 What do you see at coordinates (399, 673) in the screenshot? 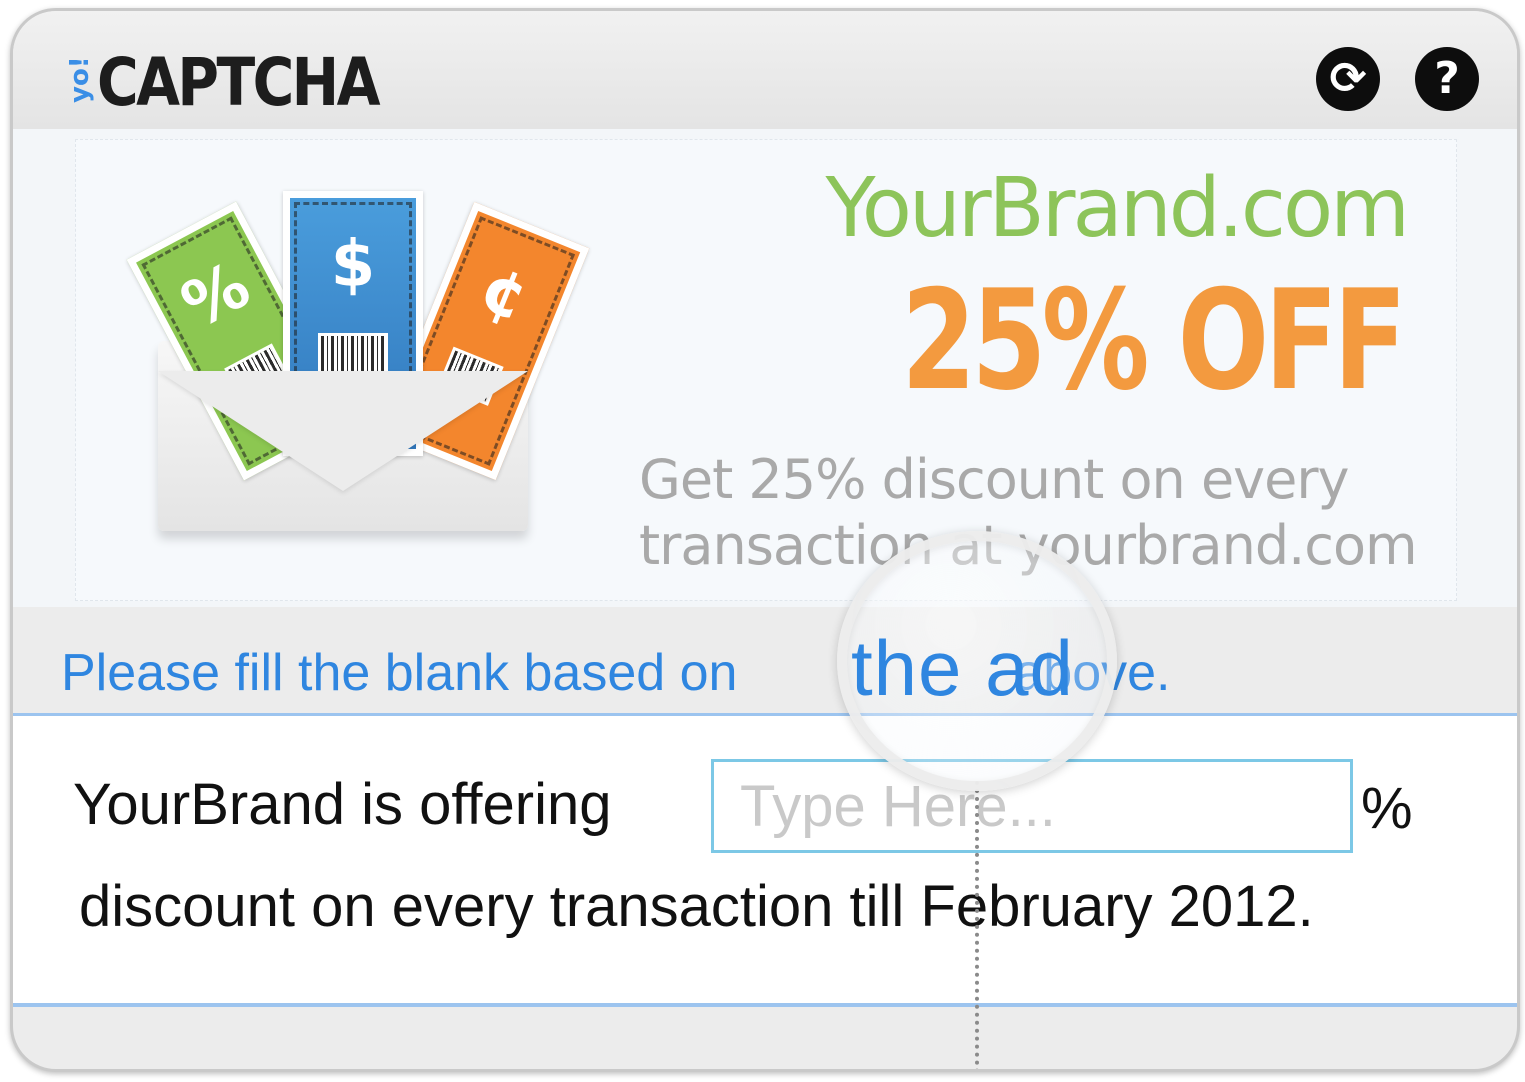
I see `instruction-text-before: Please fill the blank based on` at bounding box center [399, 673].